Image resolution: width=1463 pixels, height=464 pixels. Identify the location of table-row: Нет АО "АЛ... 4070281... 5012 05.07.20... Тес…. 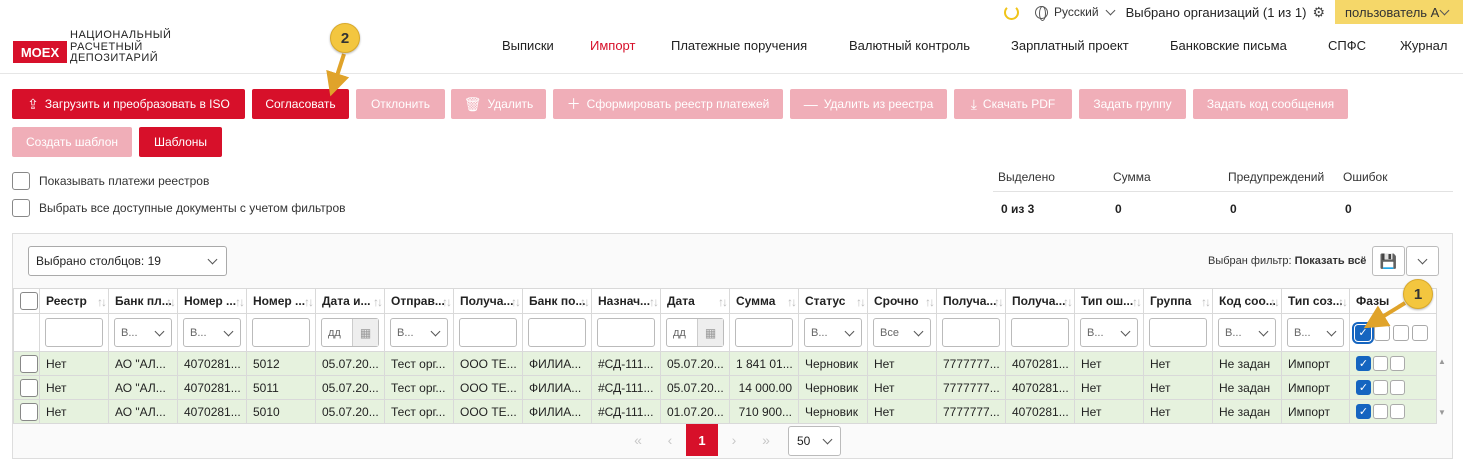
(725, 363).